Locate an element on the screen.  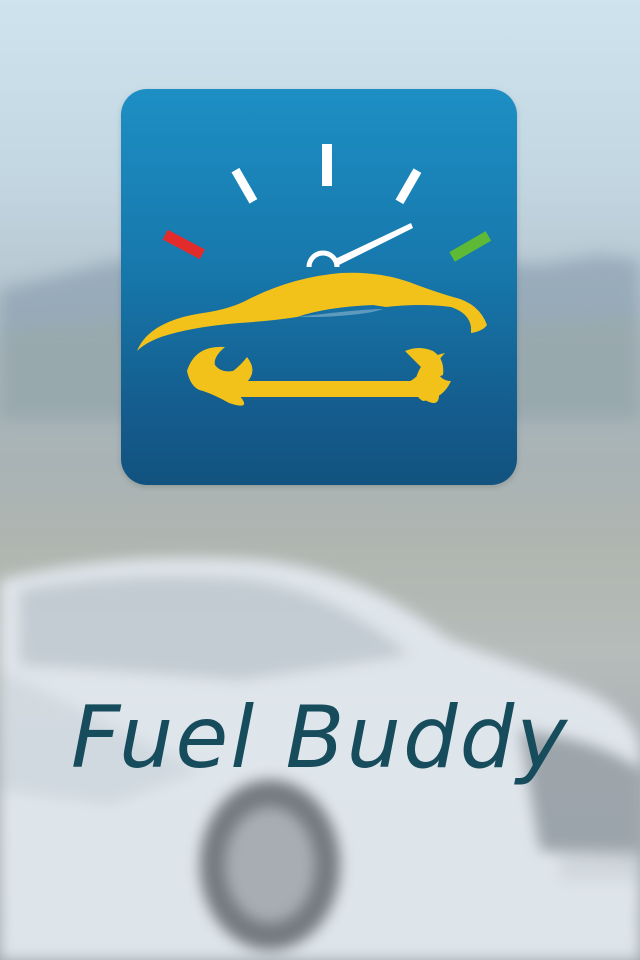
car-icon is located at coordinates (312, 311).